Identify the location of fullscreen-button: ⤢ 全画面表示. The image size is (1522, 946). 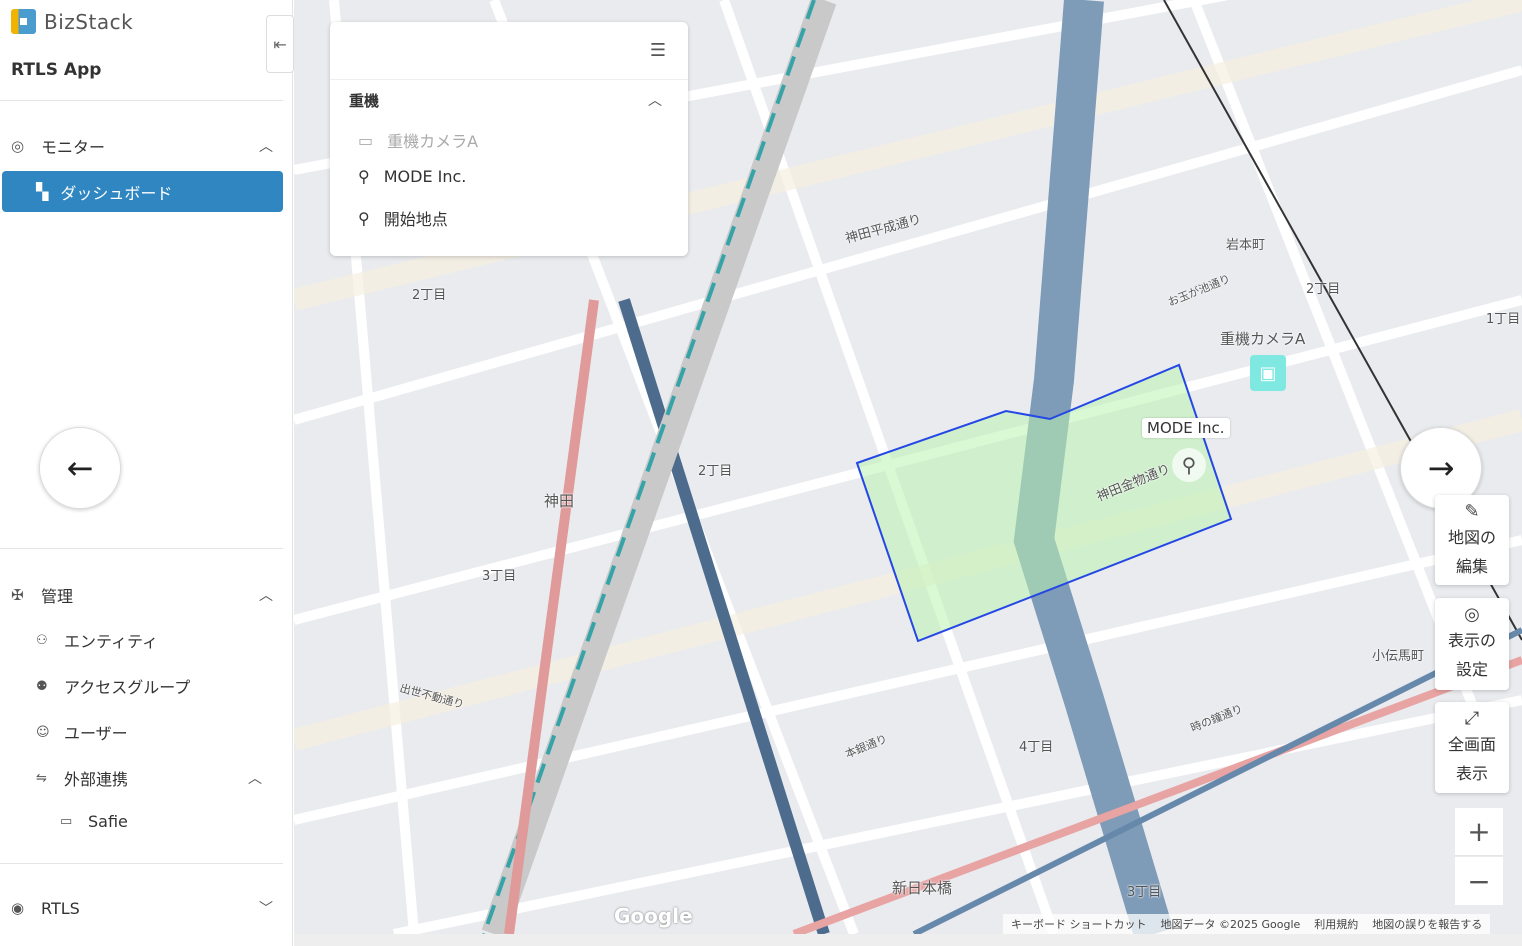
(1472, 747).